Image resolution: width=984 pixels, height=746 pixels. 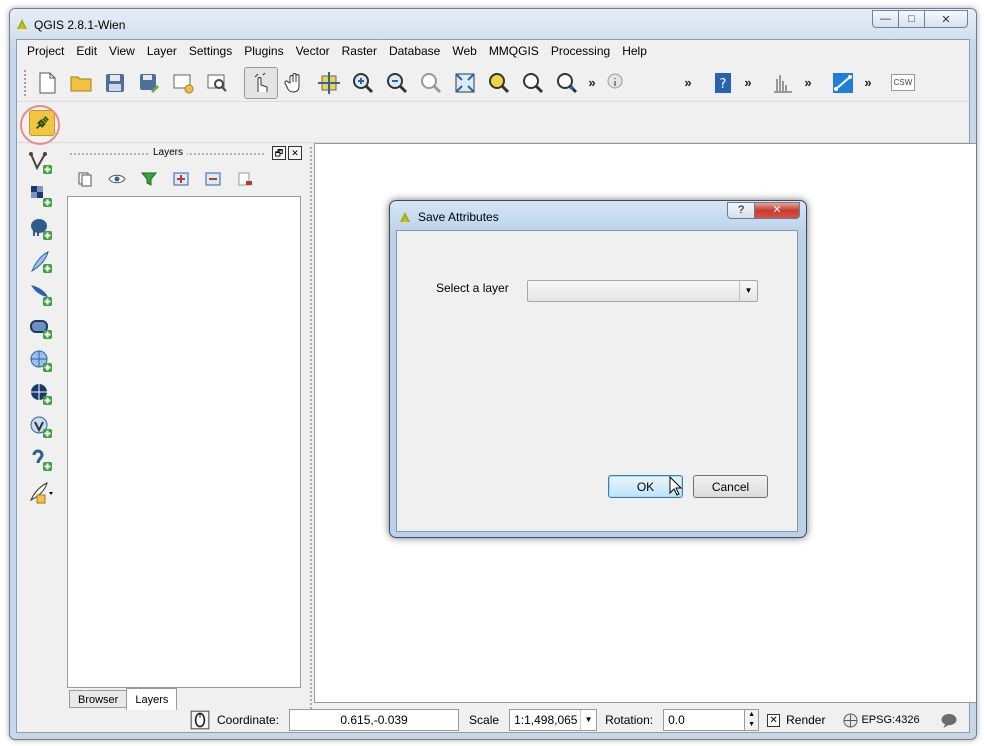 I want to click on toolbar-grip, so click(x=25, y=82).